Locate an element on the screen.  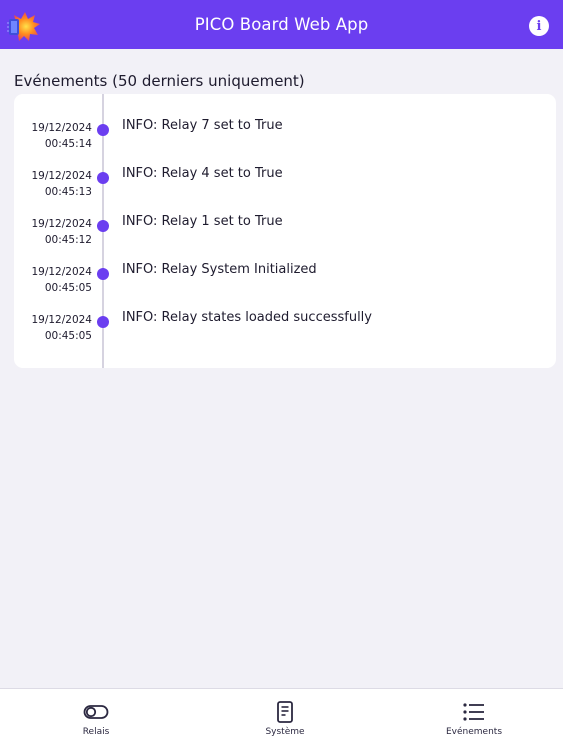
nav-item-systeme: Système is located at coordinates (285, 716).